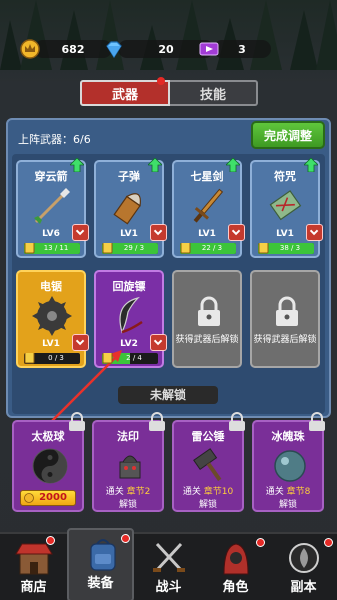 This screenshot has width=337, height=600. Describe the element at coordinates (103, 555) in the screenshot. I see `backpack-icon` at that location.